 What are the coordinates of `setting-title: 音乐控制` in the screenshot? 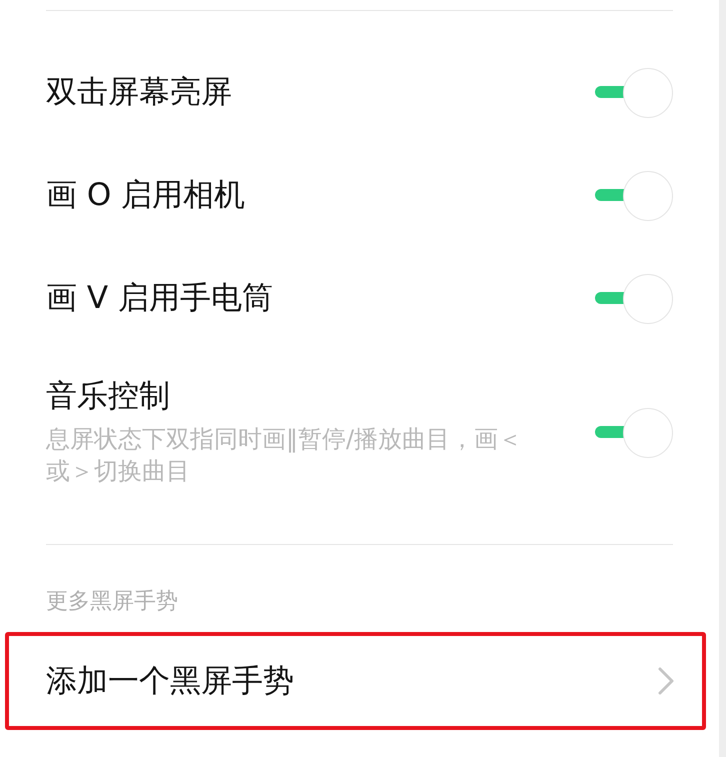 It's located at (108, 396).